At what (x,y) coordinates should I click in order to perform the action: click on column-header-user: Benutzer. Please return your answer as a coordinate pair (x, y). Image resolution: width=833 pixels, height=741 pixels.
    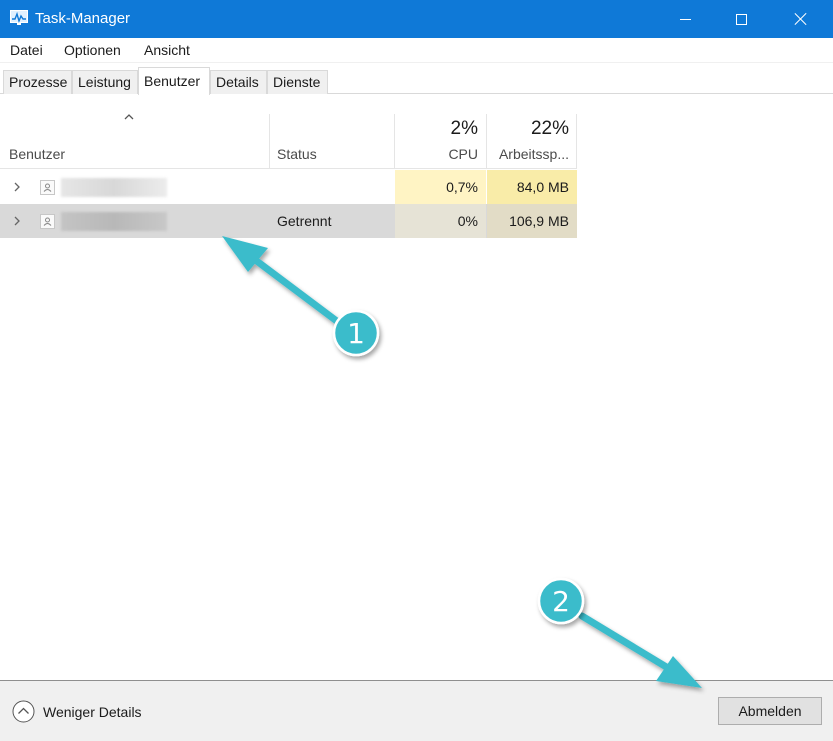
    Looking at the image, I should click on (37, 154).